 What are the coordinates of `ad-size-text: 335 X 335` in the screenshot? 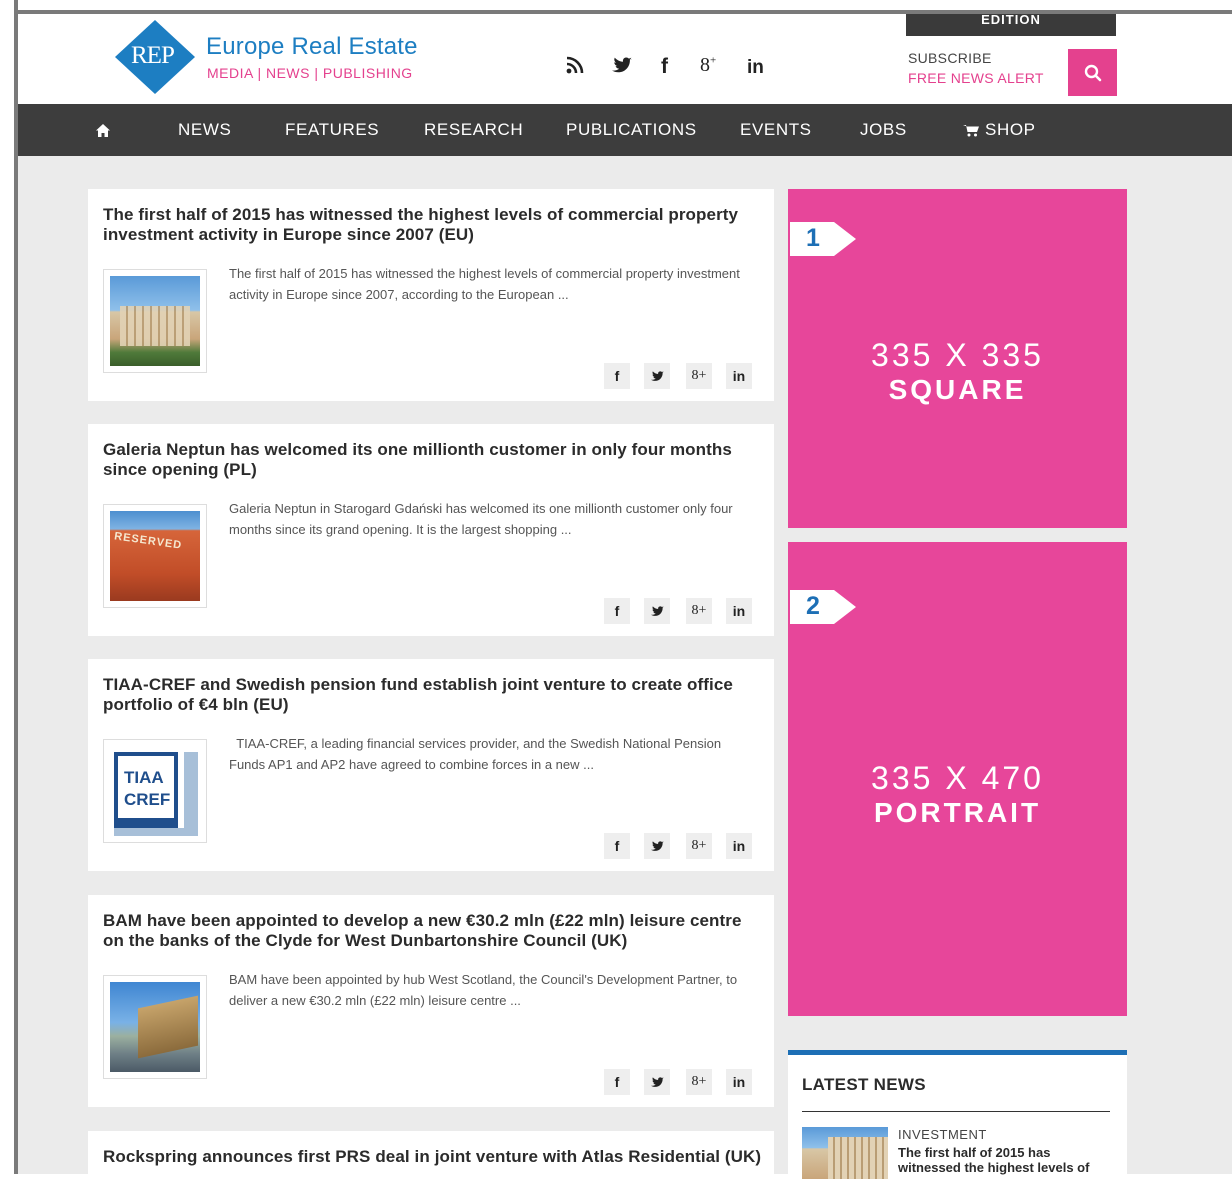 It's located at (957, 355).